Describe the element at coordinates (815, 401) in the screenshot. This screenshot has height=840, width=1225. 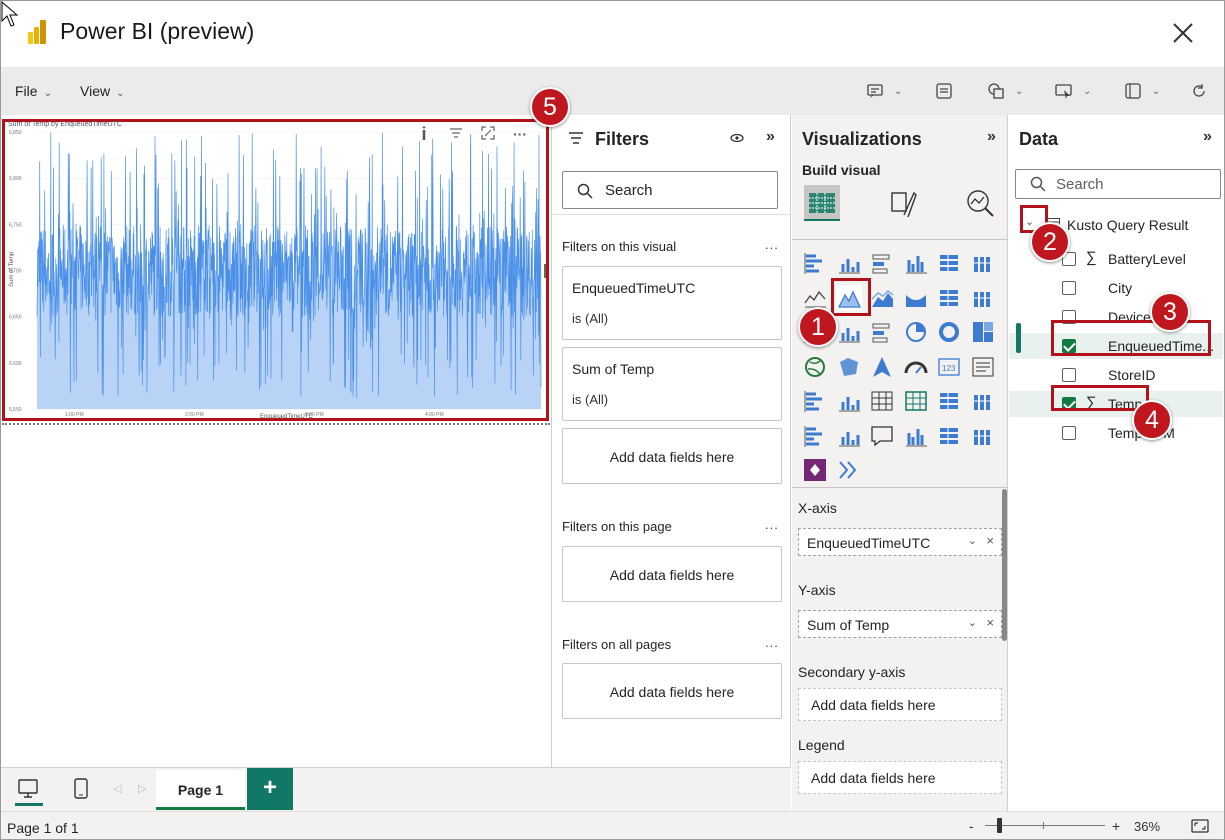
I see `viz-type-kpi` at that location.